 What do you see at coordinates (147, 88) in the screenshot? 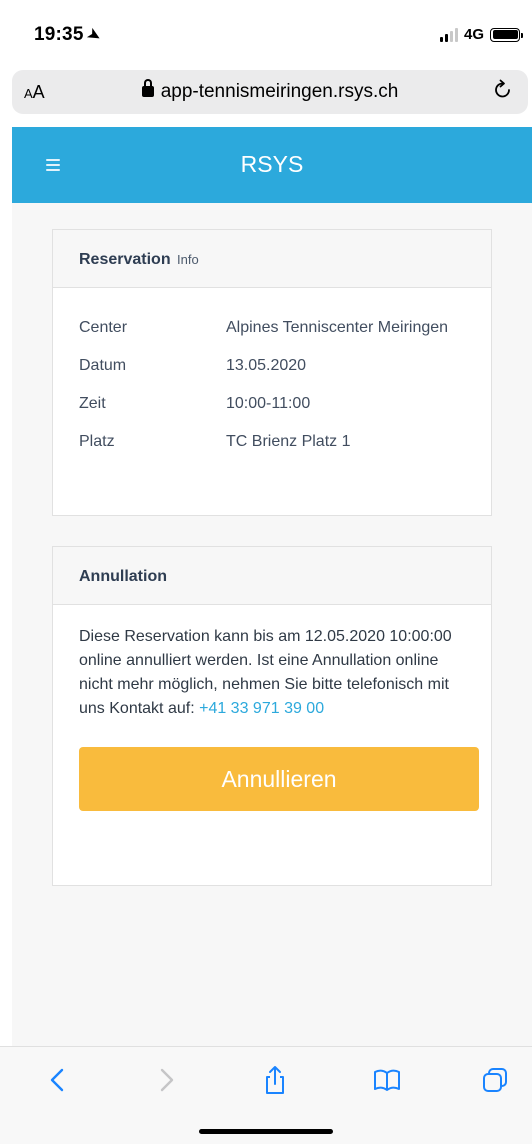
I see `lock-icon` at bounding box center [147, 88].